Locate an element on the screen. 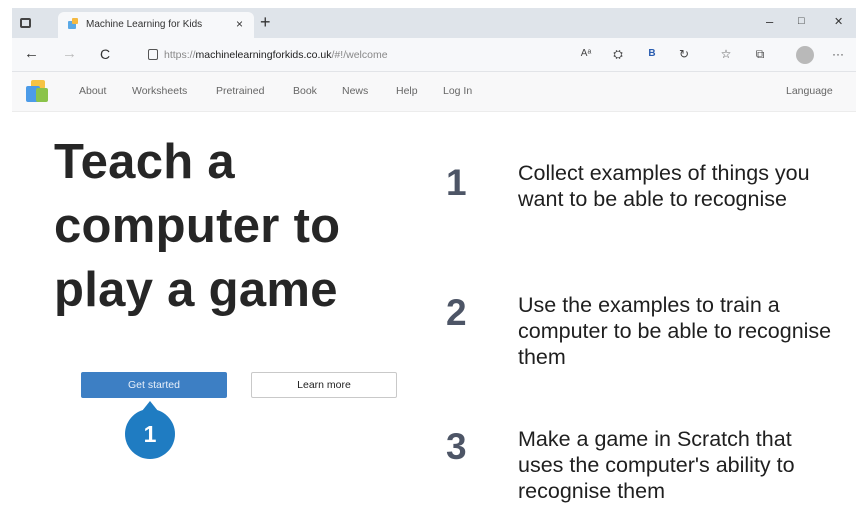 This screenshot has height=515, width=856. minimize-button: – is located at coordinates (769, 21).